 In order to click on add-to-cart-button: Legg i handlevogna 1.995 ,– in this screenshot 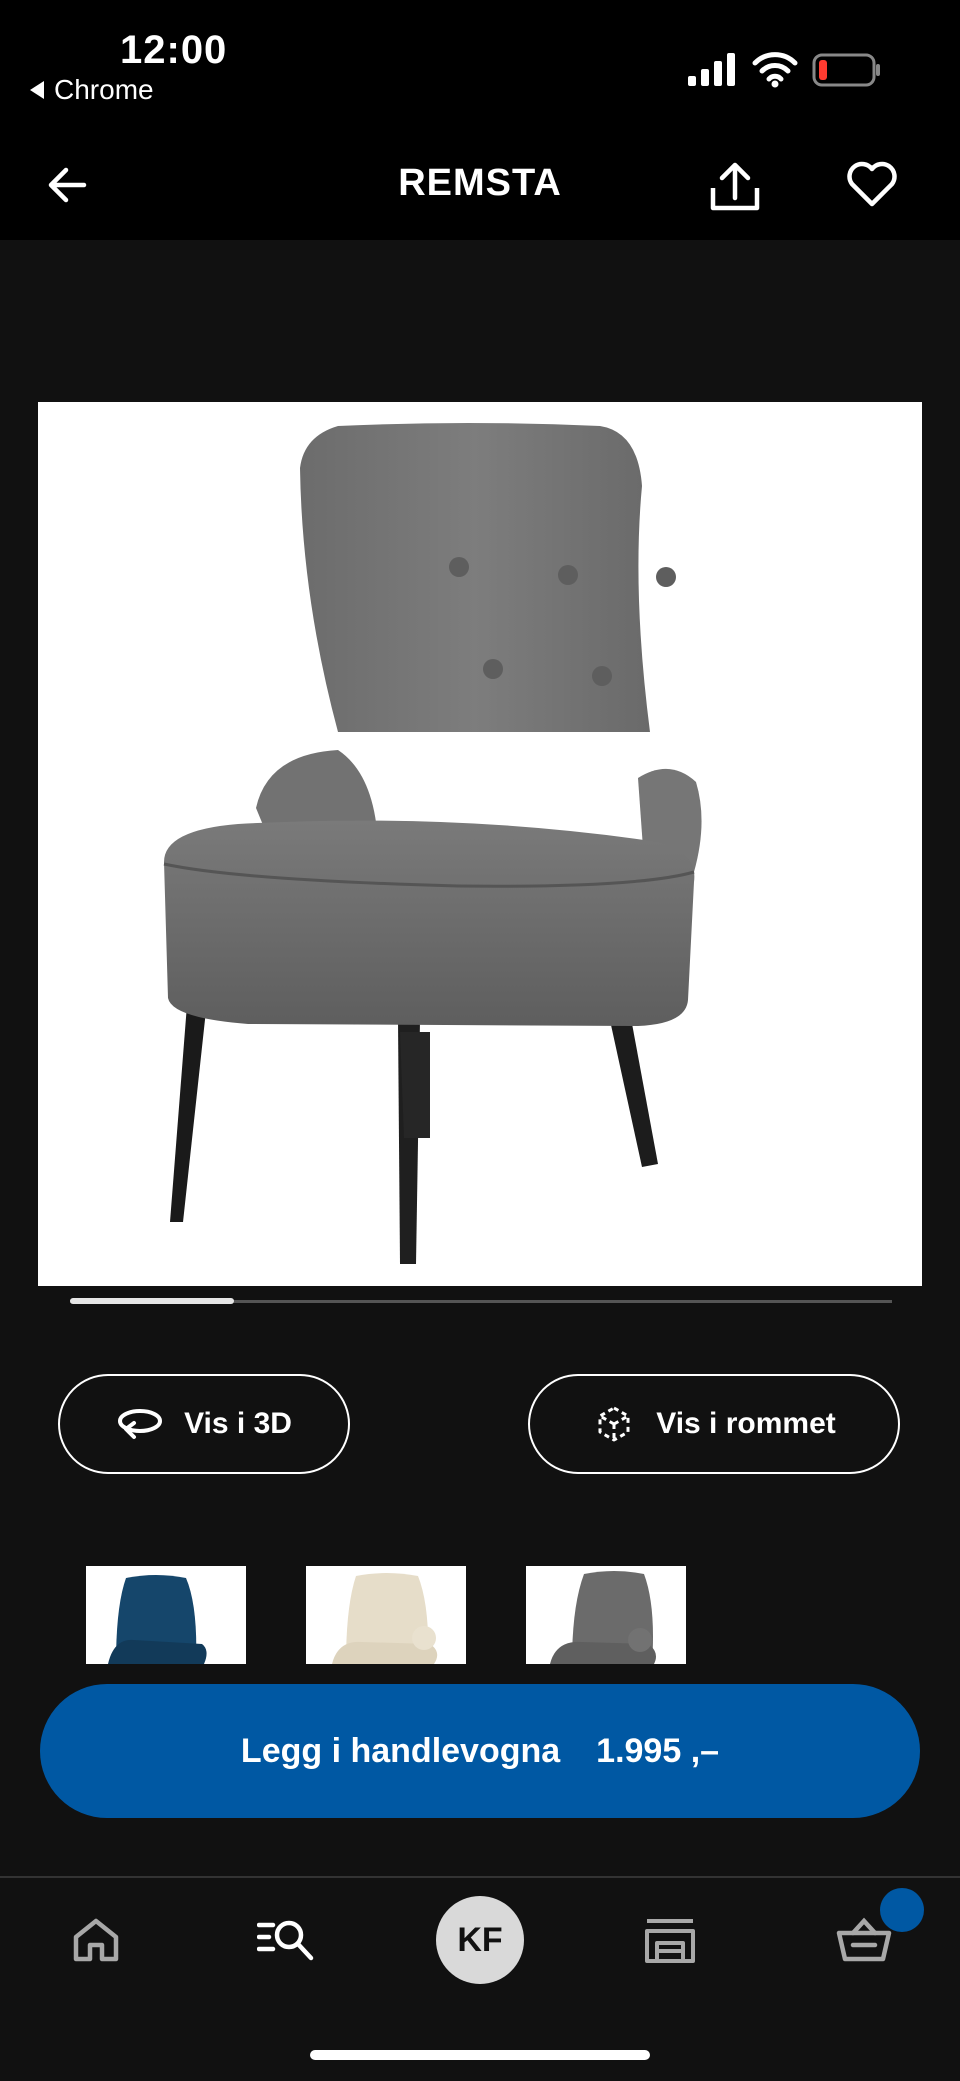, I will do `click(480, 1751)`.